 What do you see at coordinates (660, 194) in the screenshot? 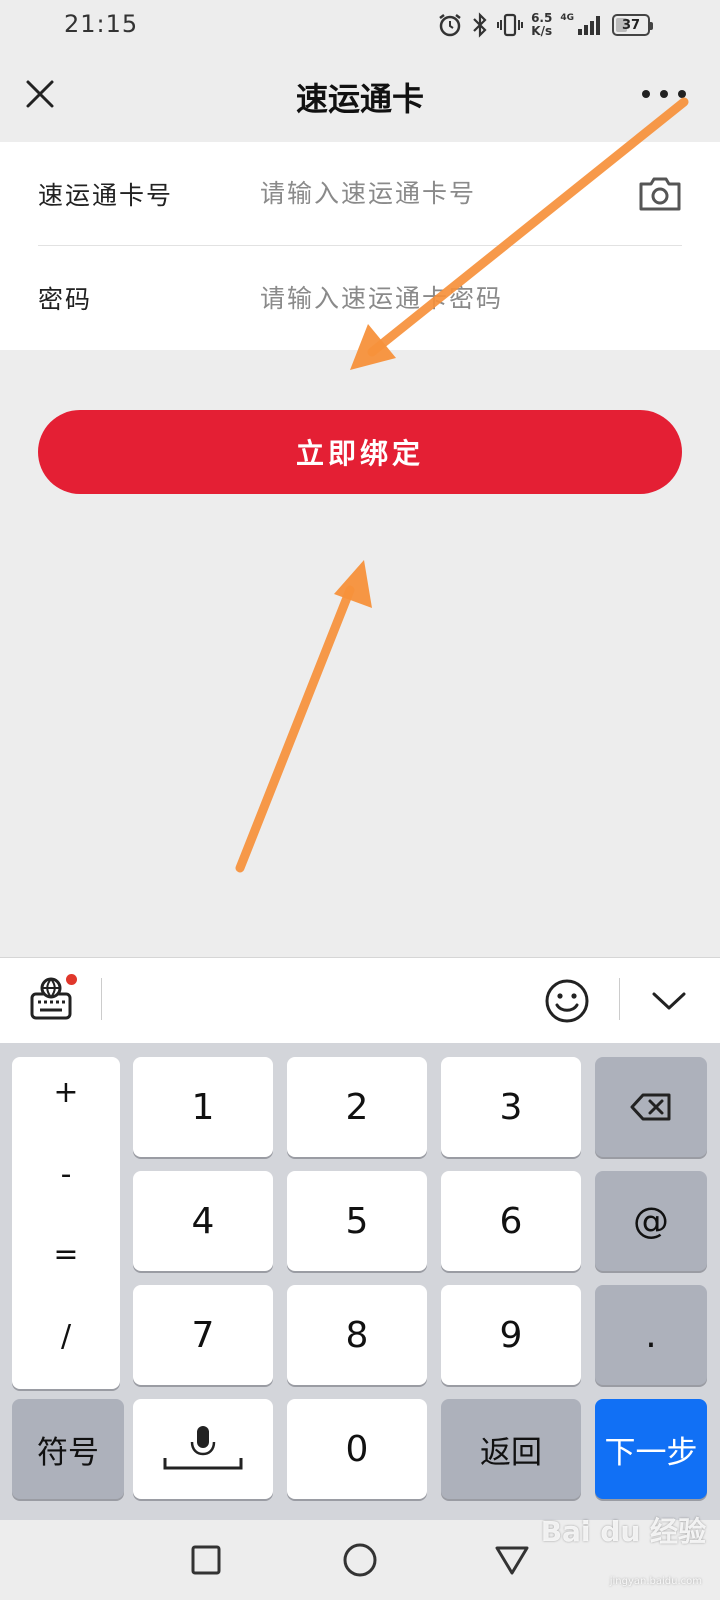
I see `camera-scan-icon` at bounding box center [660, 194].